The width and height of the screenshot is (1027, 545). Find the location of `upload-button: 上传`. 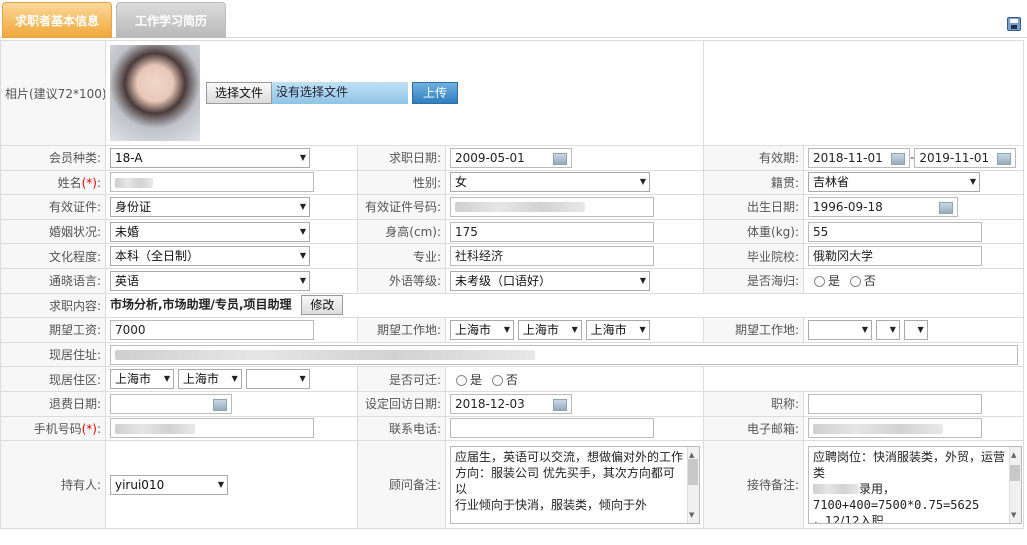

upload-button: 上传 is located at coordinates (435, 93).